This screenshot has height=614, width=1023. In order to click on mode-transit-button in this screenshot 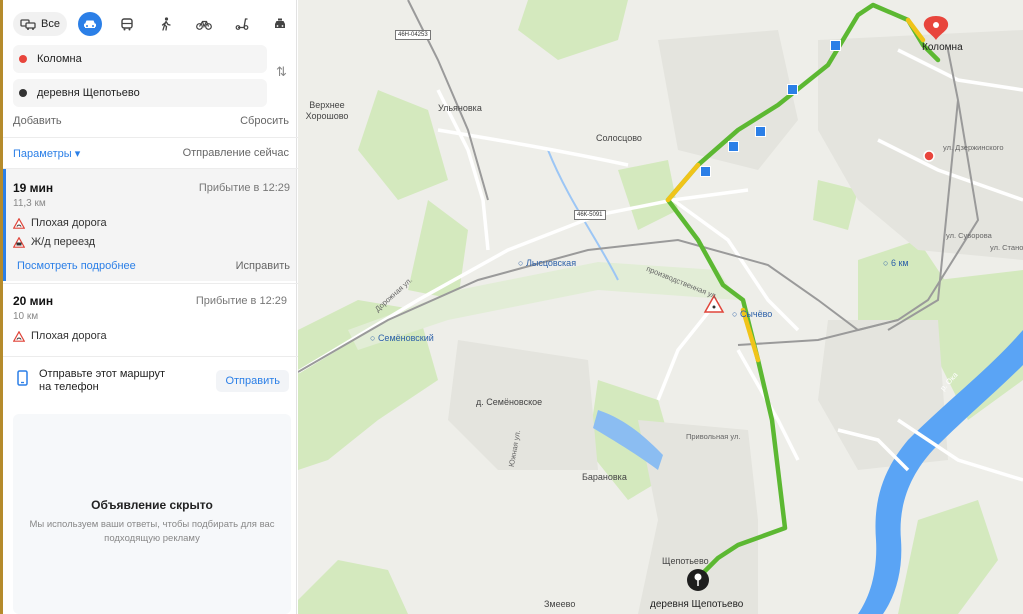, I will do `click(127, 24)`.